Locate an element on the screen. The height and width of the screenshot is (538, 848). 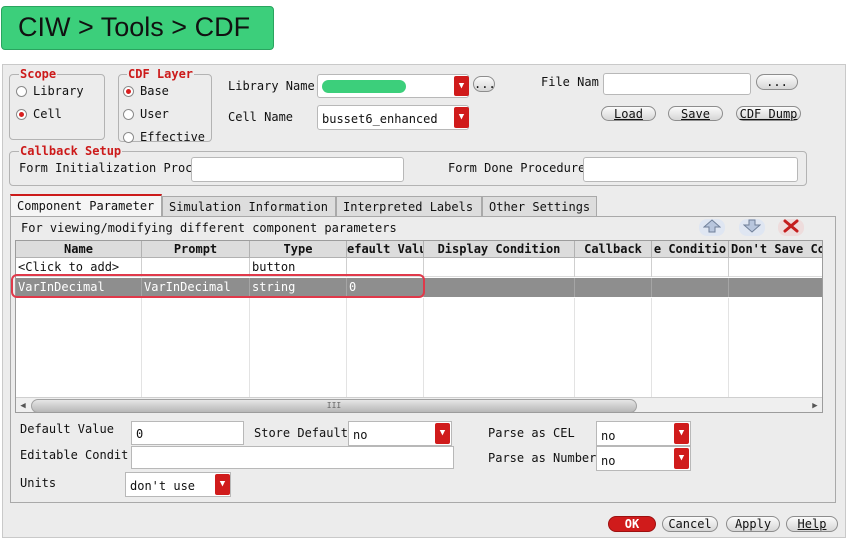
save-label: Save is located at coordinates (695, 114).